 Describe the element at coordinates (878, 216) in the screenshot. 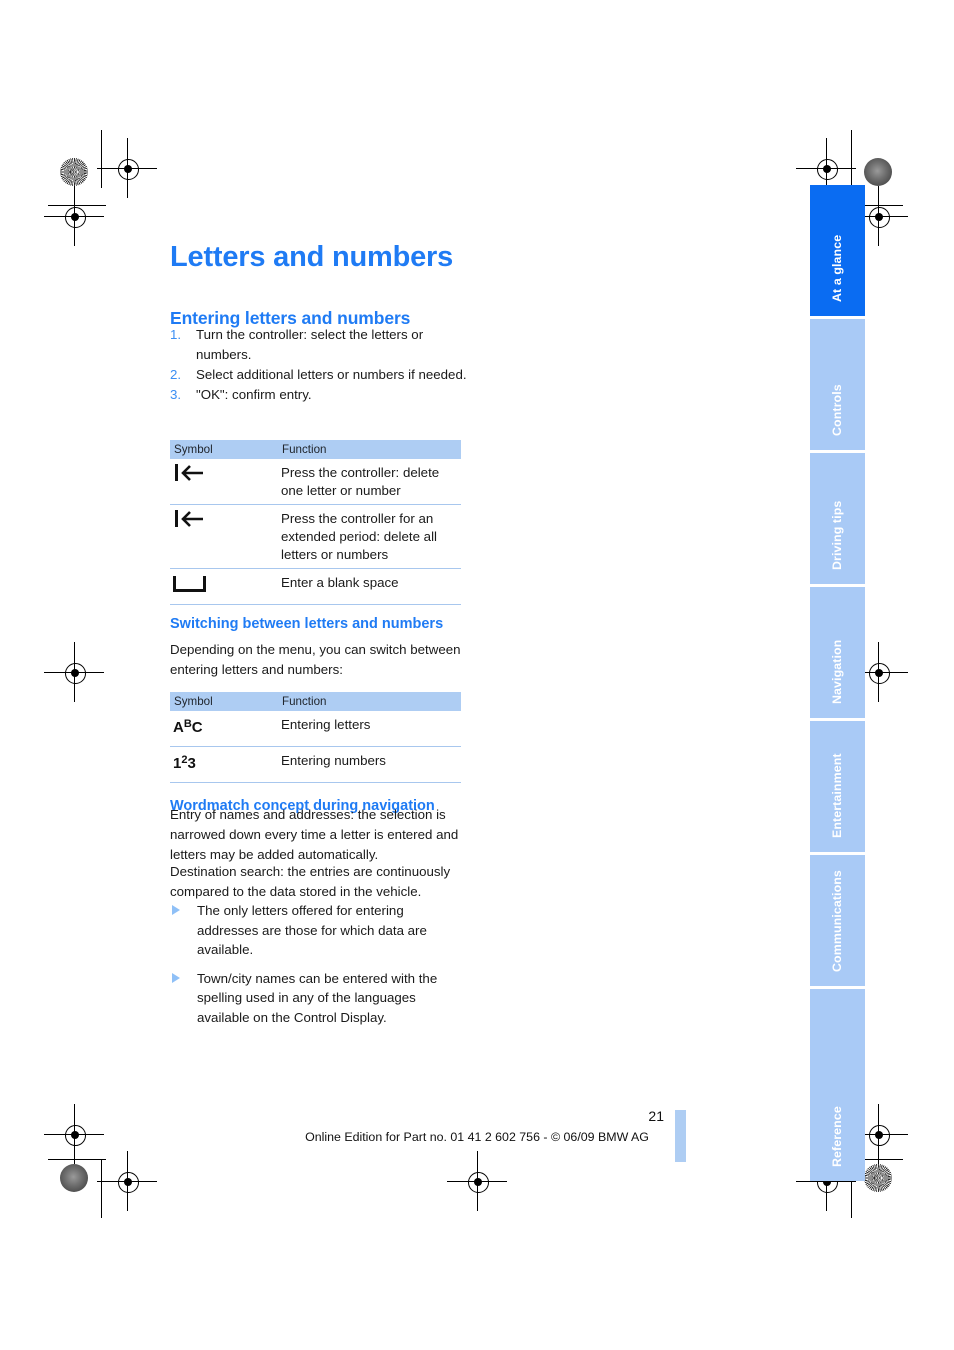

I see `registration-mark-right-top` at that location.